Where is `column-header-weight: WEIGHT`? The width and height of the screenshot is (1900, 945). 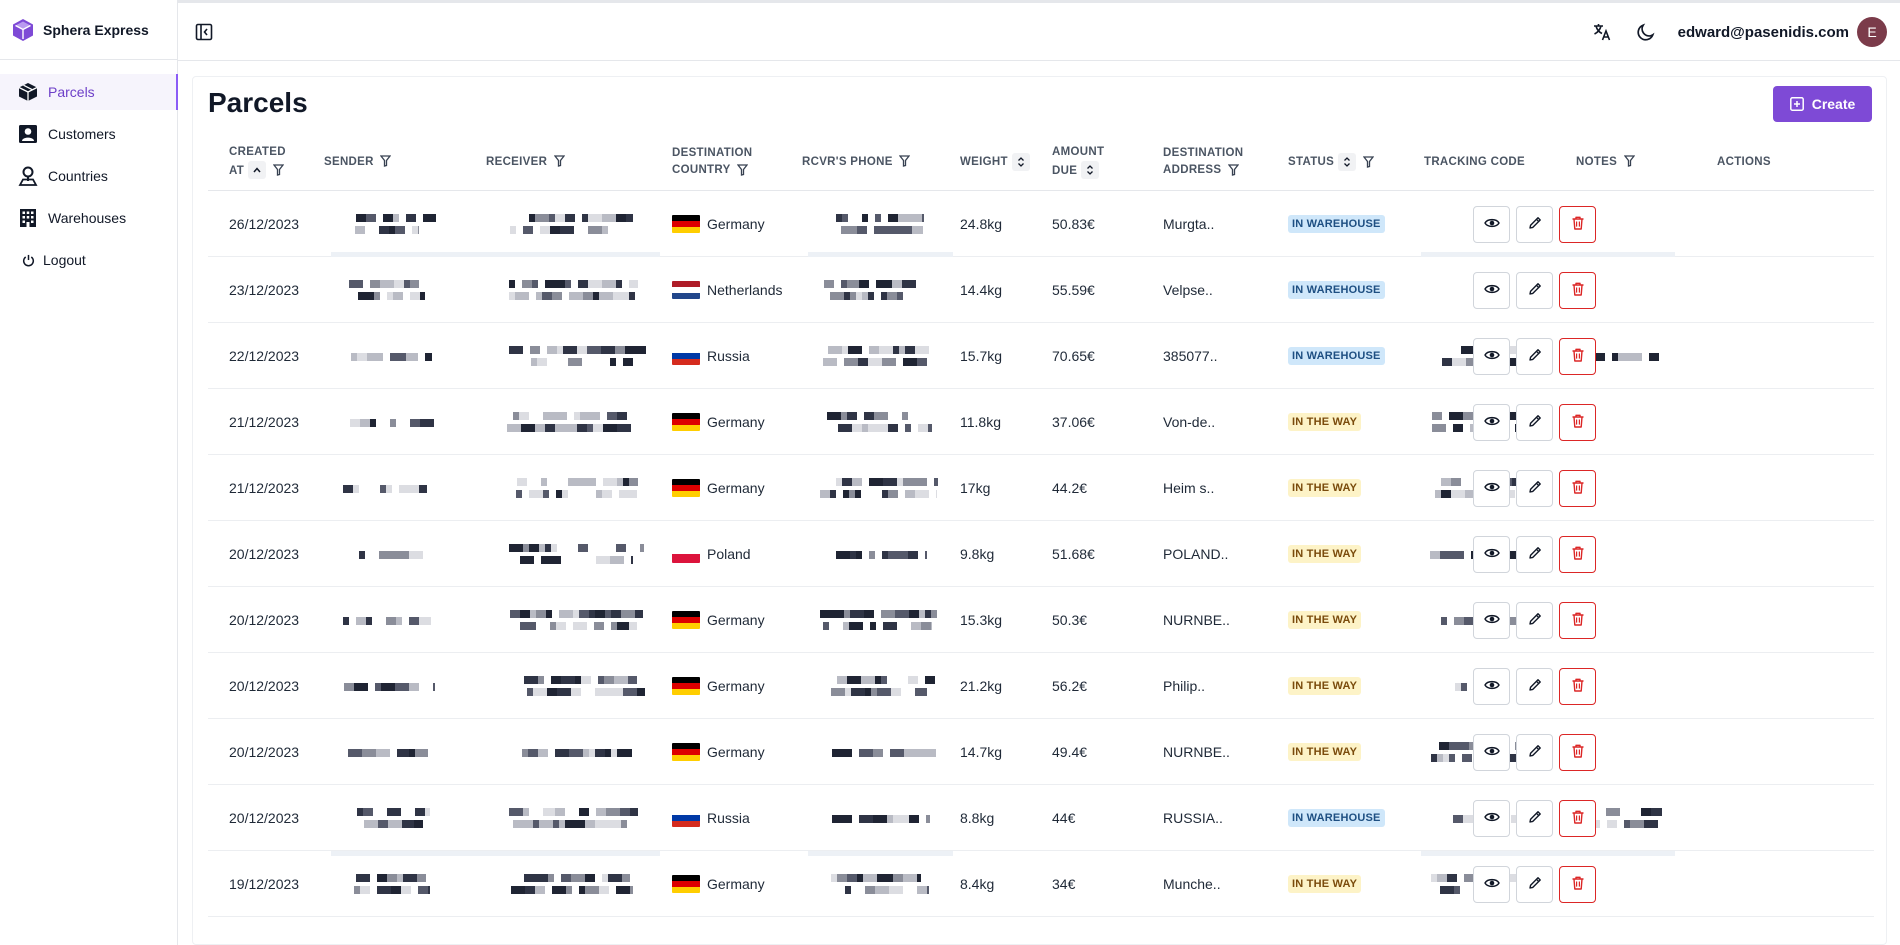 column-header-weight: WEIGHT is located at coordinates (995, 162).